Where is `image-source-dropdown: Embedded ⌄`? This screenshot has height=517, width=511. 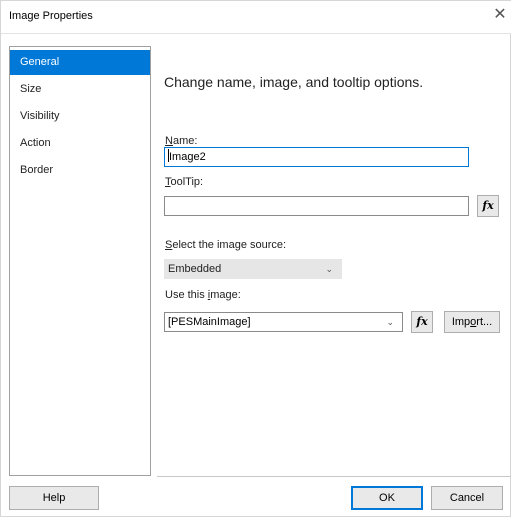
image-source-dropdown: Embedded ⌄ is located at coordinates (253, 269).